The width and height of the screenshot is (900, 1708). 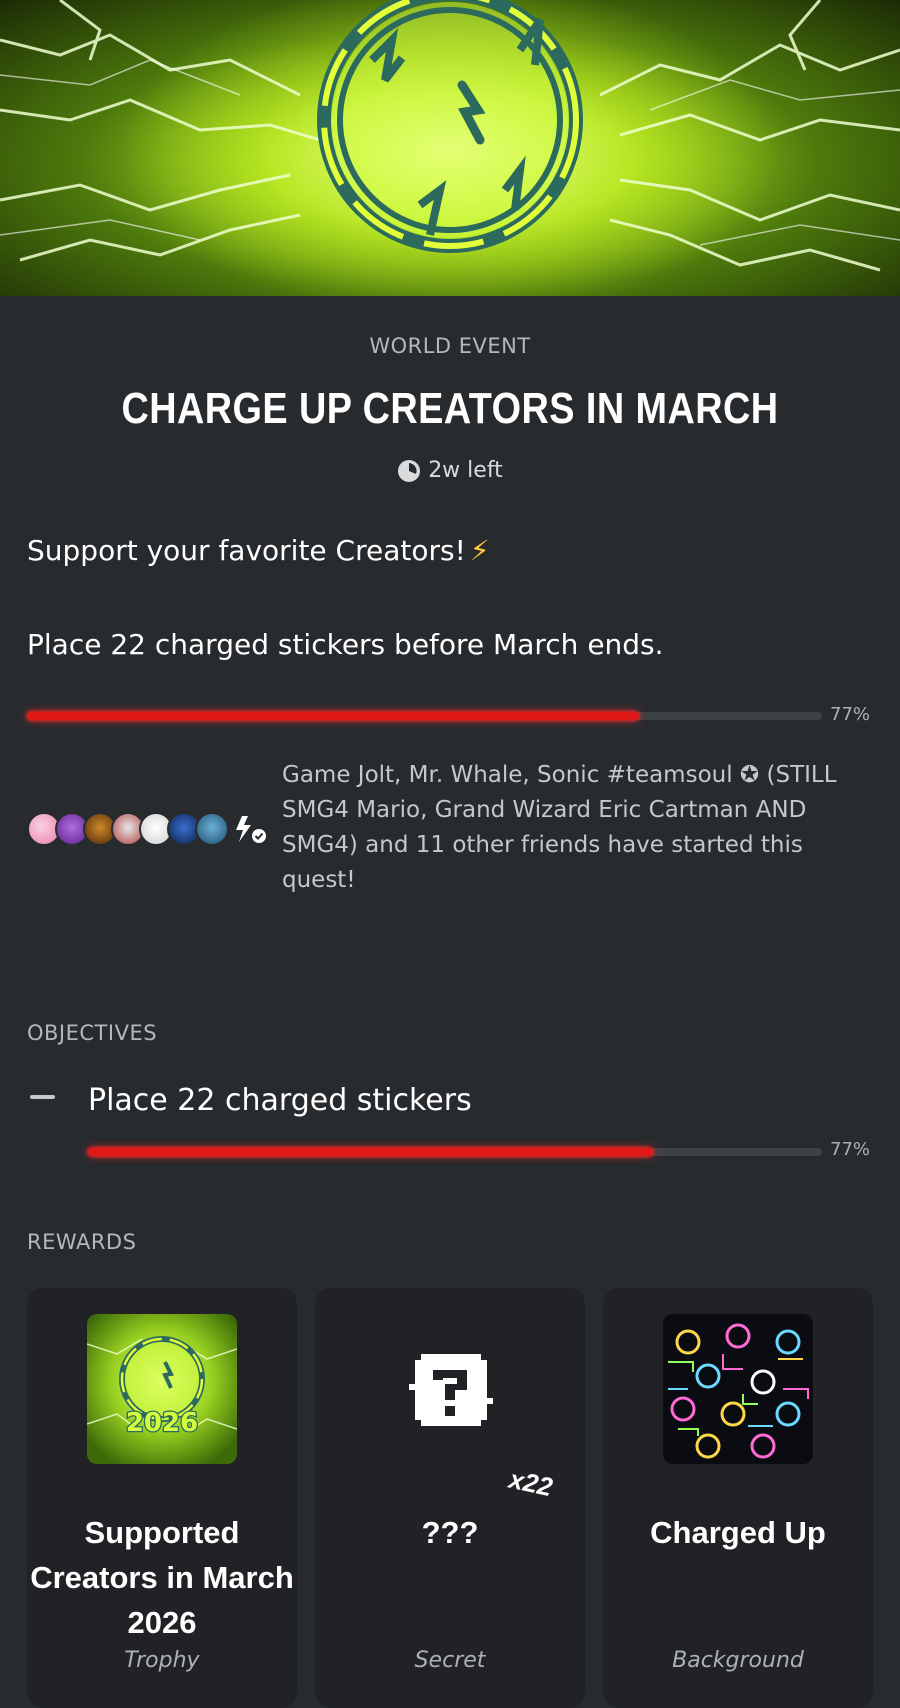 I want to click on trophy-image: 2026, so click(x=162, y=1389).